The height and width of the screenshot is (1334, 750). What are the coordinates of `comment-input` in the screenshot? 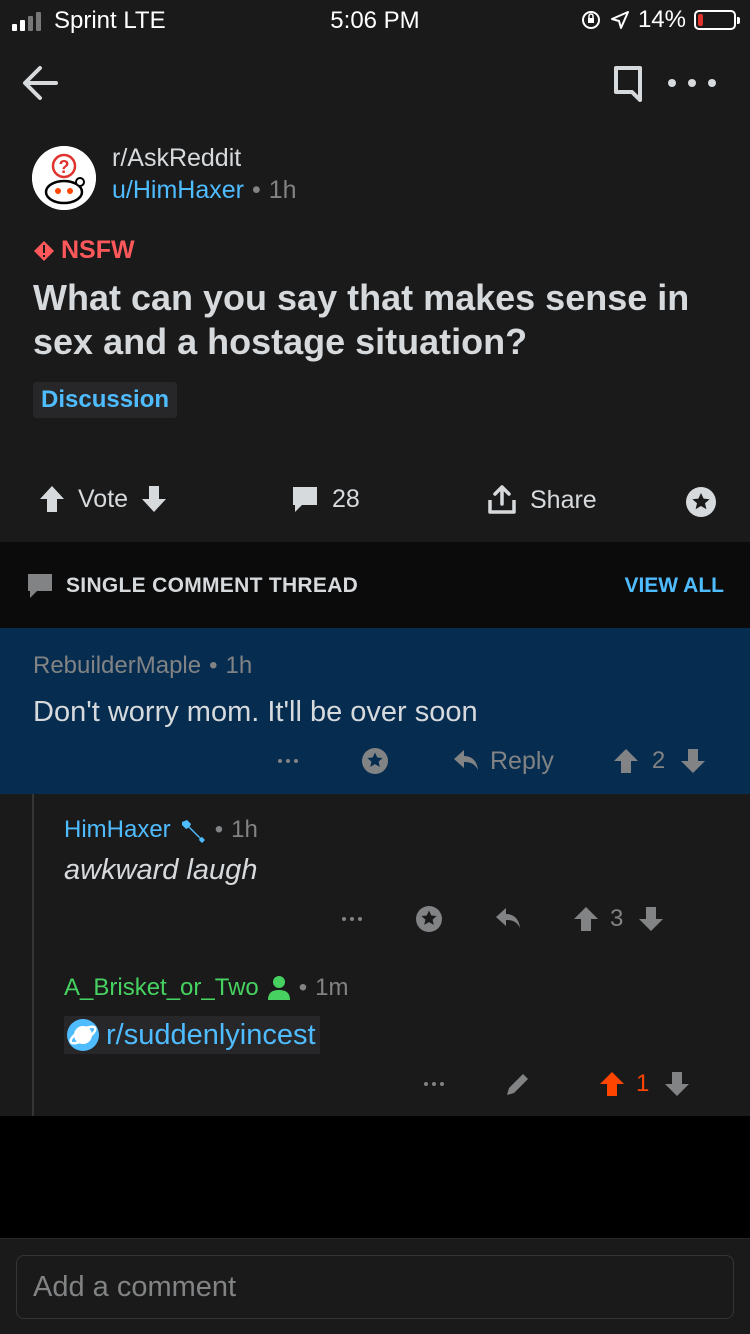 It's located at (375, 1287).